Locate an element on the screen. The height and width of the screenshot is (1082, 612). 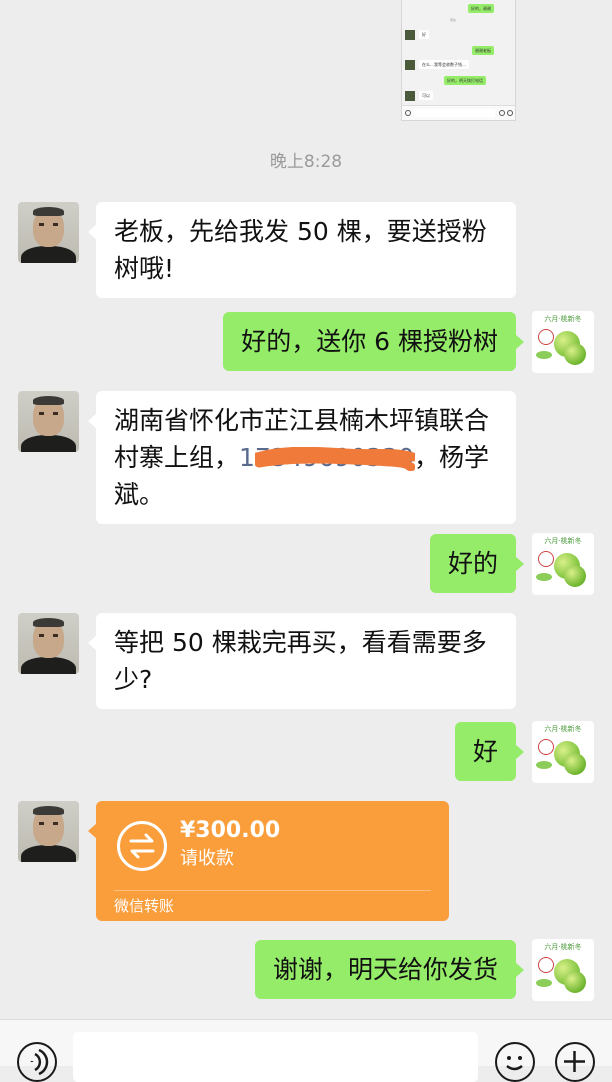
thumb-plus-icon is located at coordinates (510, 113).